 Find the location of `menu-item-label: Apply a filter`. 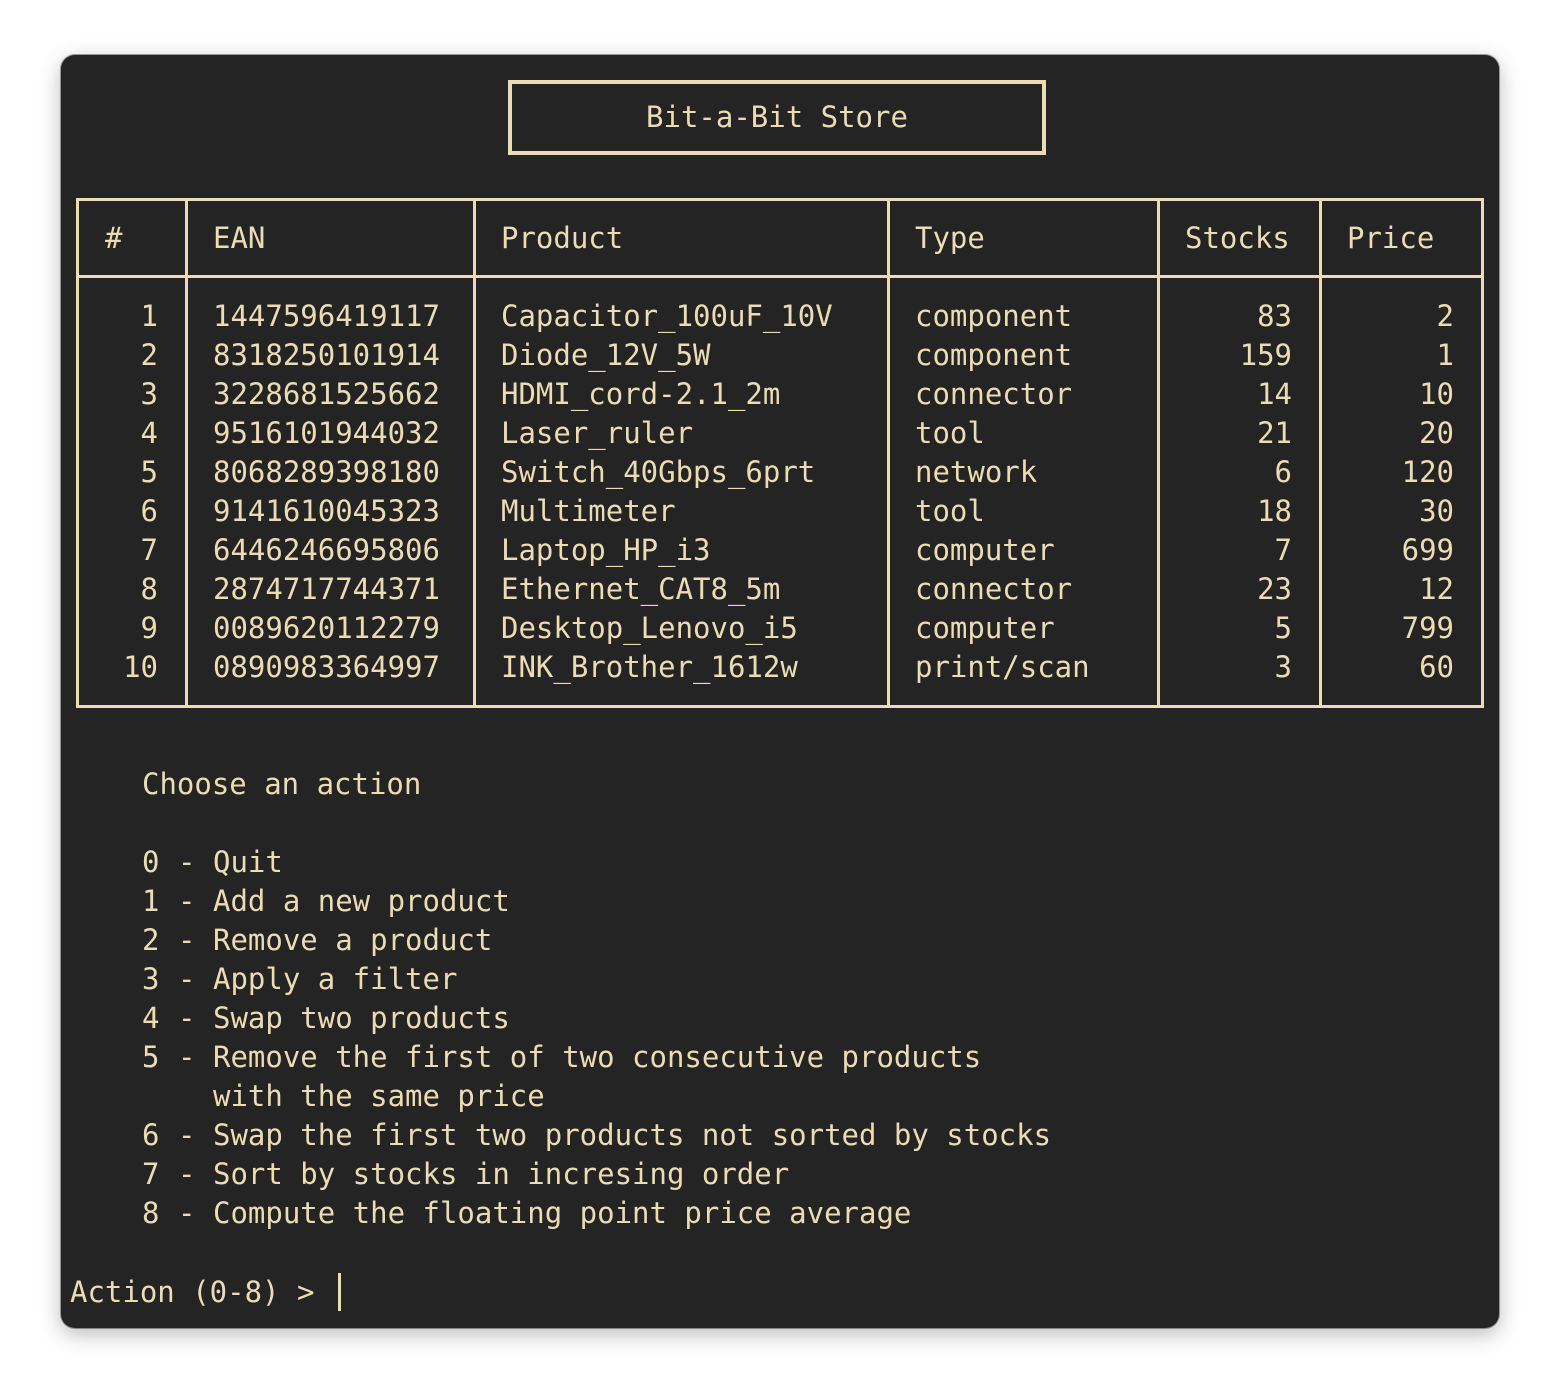

menu-item-label: Apply a filter is located at coordinates (335, 979).